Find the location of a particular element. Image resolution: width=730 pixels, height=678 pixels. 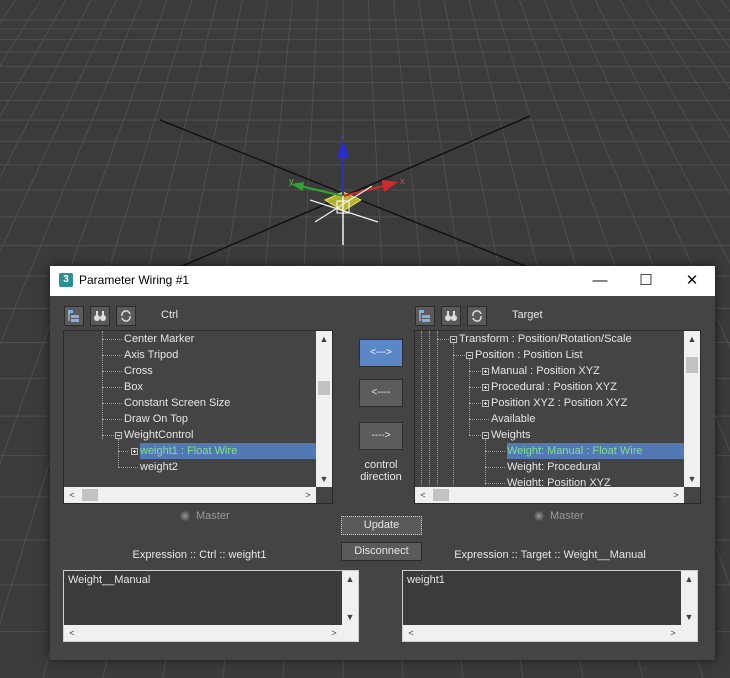

tree-item: Position XYZ is located at coordinates (559, 403).